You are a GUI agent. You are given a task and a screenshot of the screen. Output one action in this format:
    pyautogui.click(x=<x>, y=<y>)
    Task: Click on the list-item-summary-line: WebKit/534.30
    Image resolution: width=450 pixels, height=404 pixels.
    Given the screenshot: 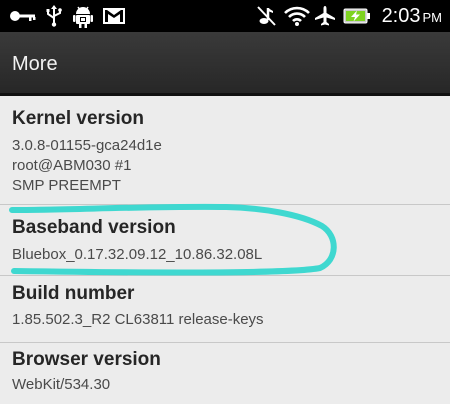 What is the action you would take?
    pyautogui.click(x=61, y=384)
    